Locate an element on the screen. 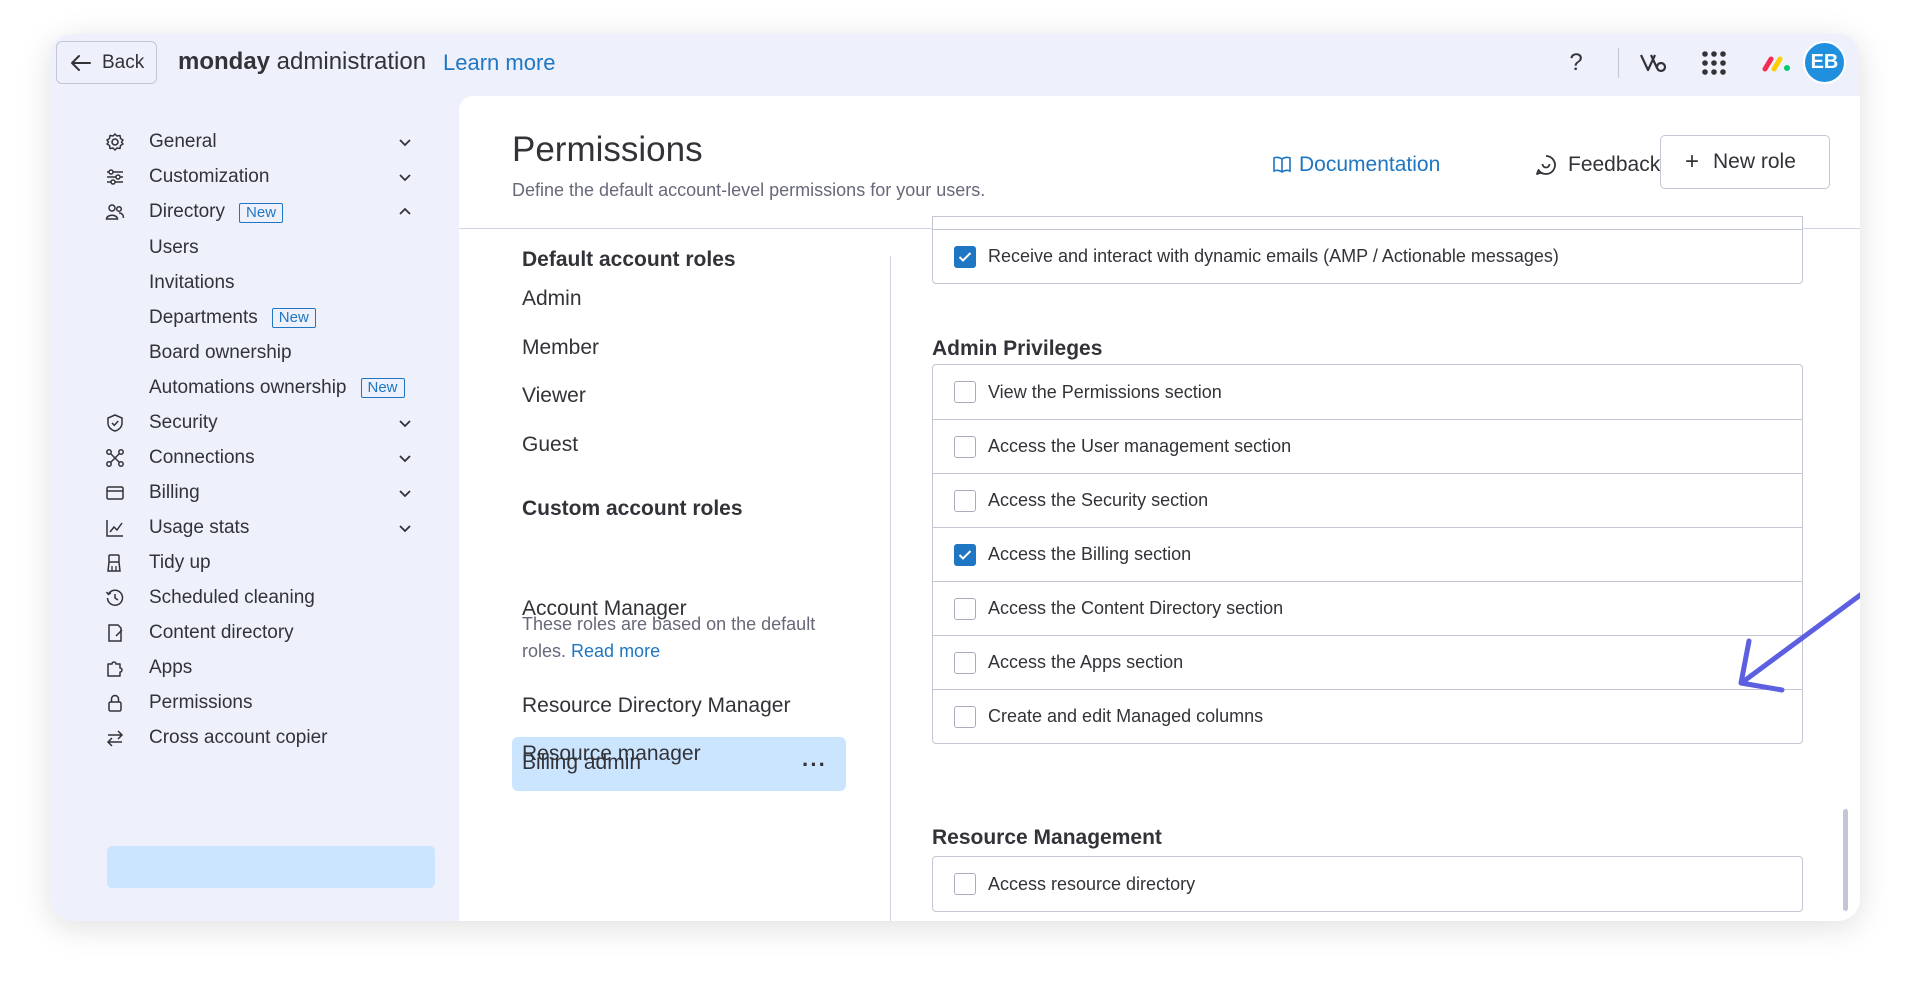  role-account-manager: Account Manager is located at coordinates (604, 609).